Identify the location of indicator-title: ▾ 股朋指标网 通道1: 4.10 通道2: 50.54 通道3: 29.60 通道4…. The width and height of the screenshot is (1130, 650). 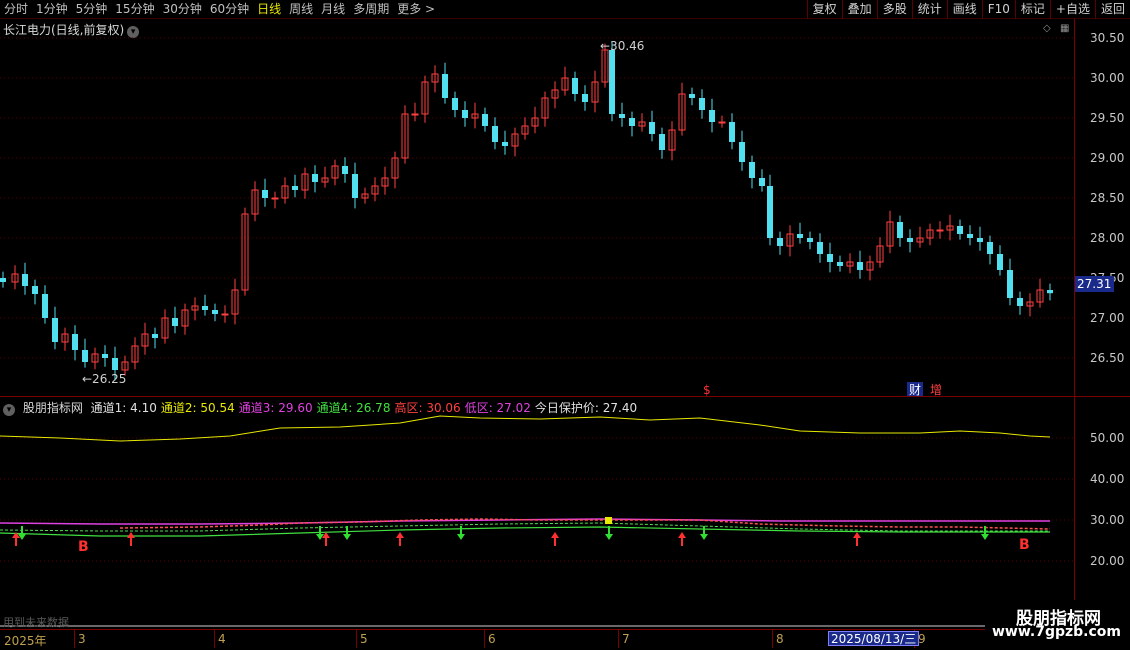
(324, 407).